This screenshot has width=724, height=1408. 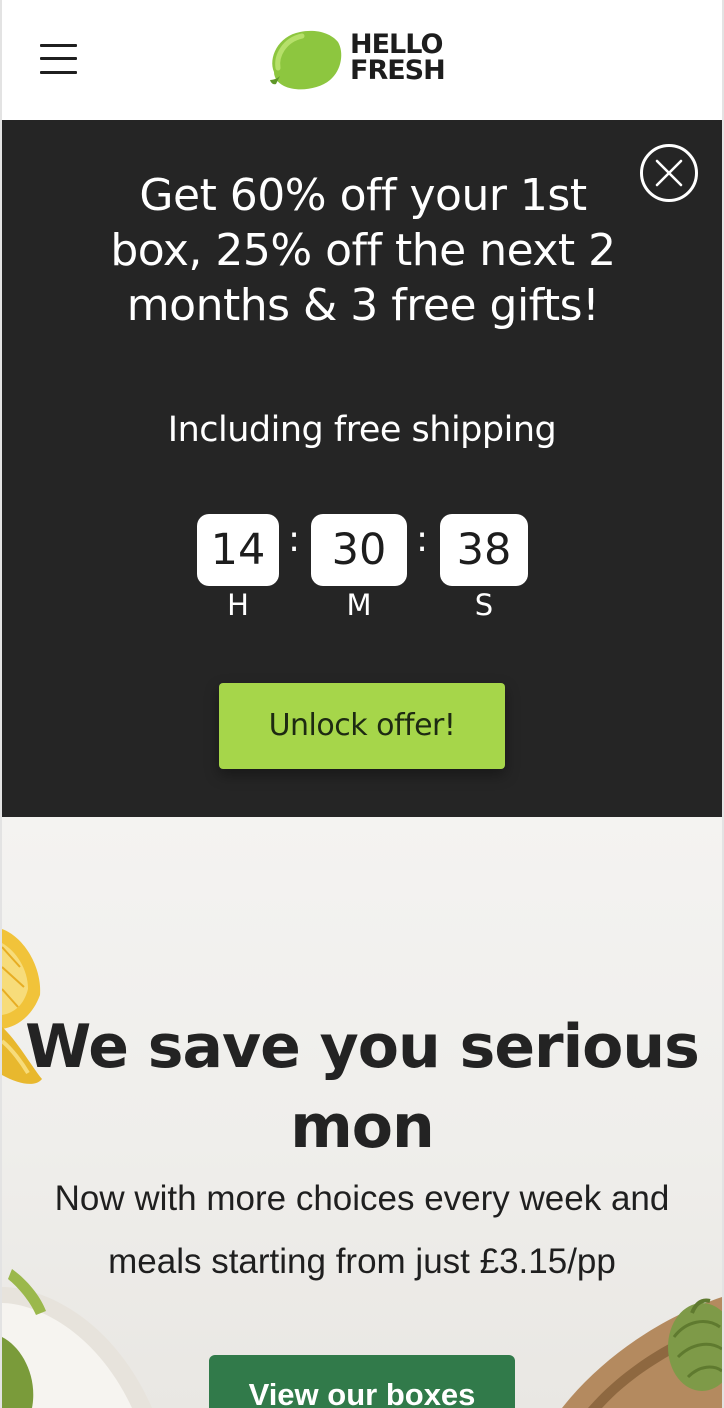 What do you see at coordinates (398, 70) in the screenshot?
I see `logo-line-2: FRESH` at bounding box center [398, 70].